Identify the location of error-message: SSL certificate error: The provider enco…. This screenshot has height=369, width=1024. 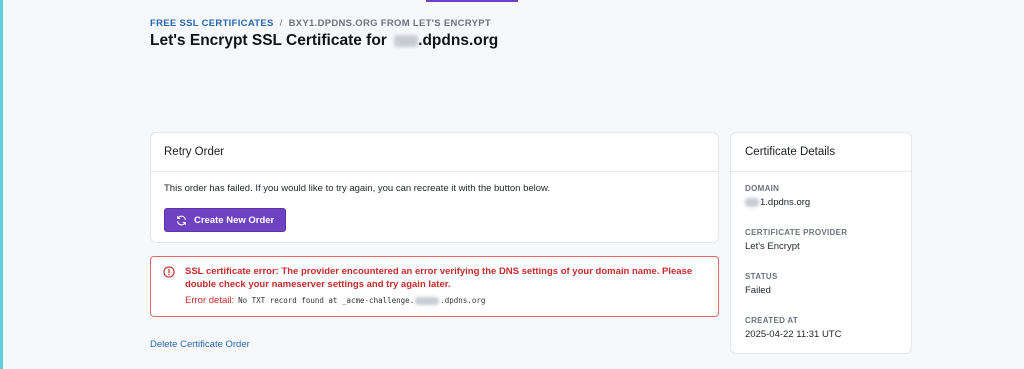
(439, 278).